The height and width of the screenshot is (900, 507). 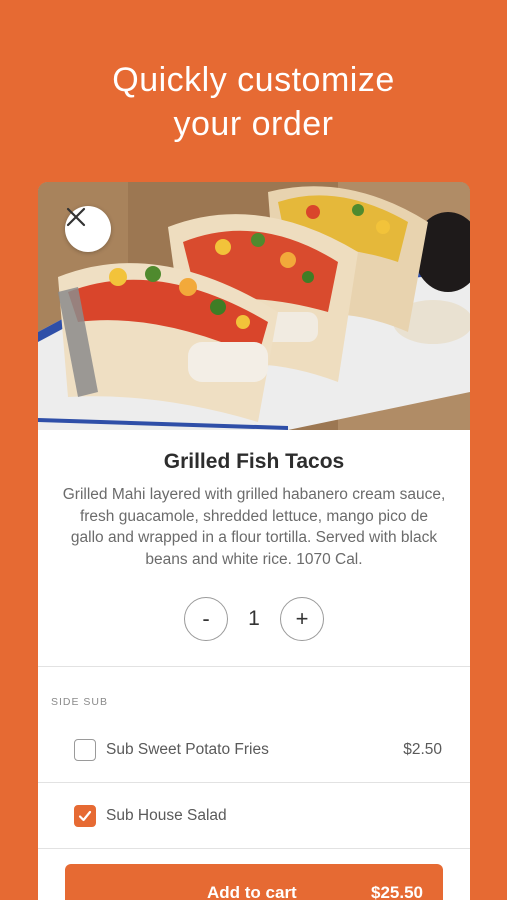 I want to click on add-to-cart-button: Add to cart $25.50, so click(x=254, y=882).